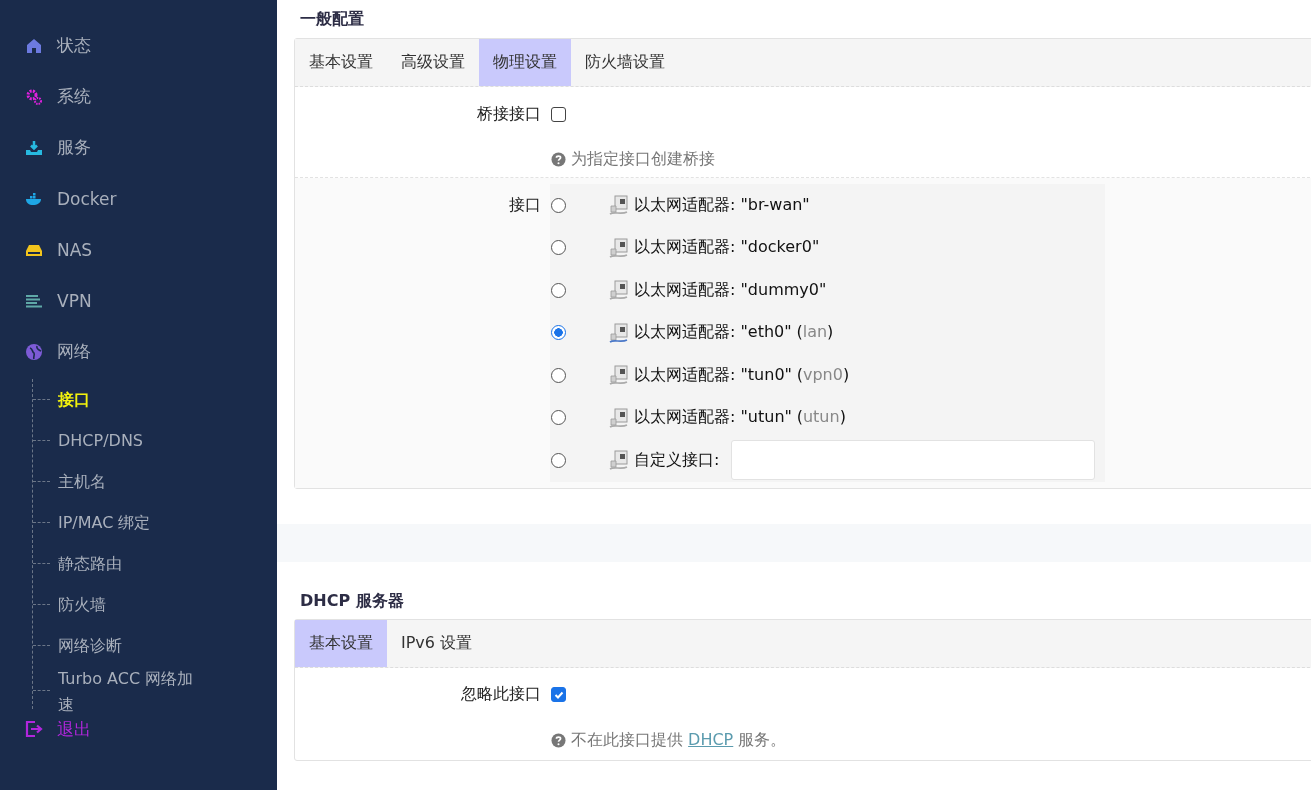 This screenshot has width=1311, height=790. I want to click on field-label: 忽略此接口, so click(500, 694).